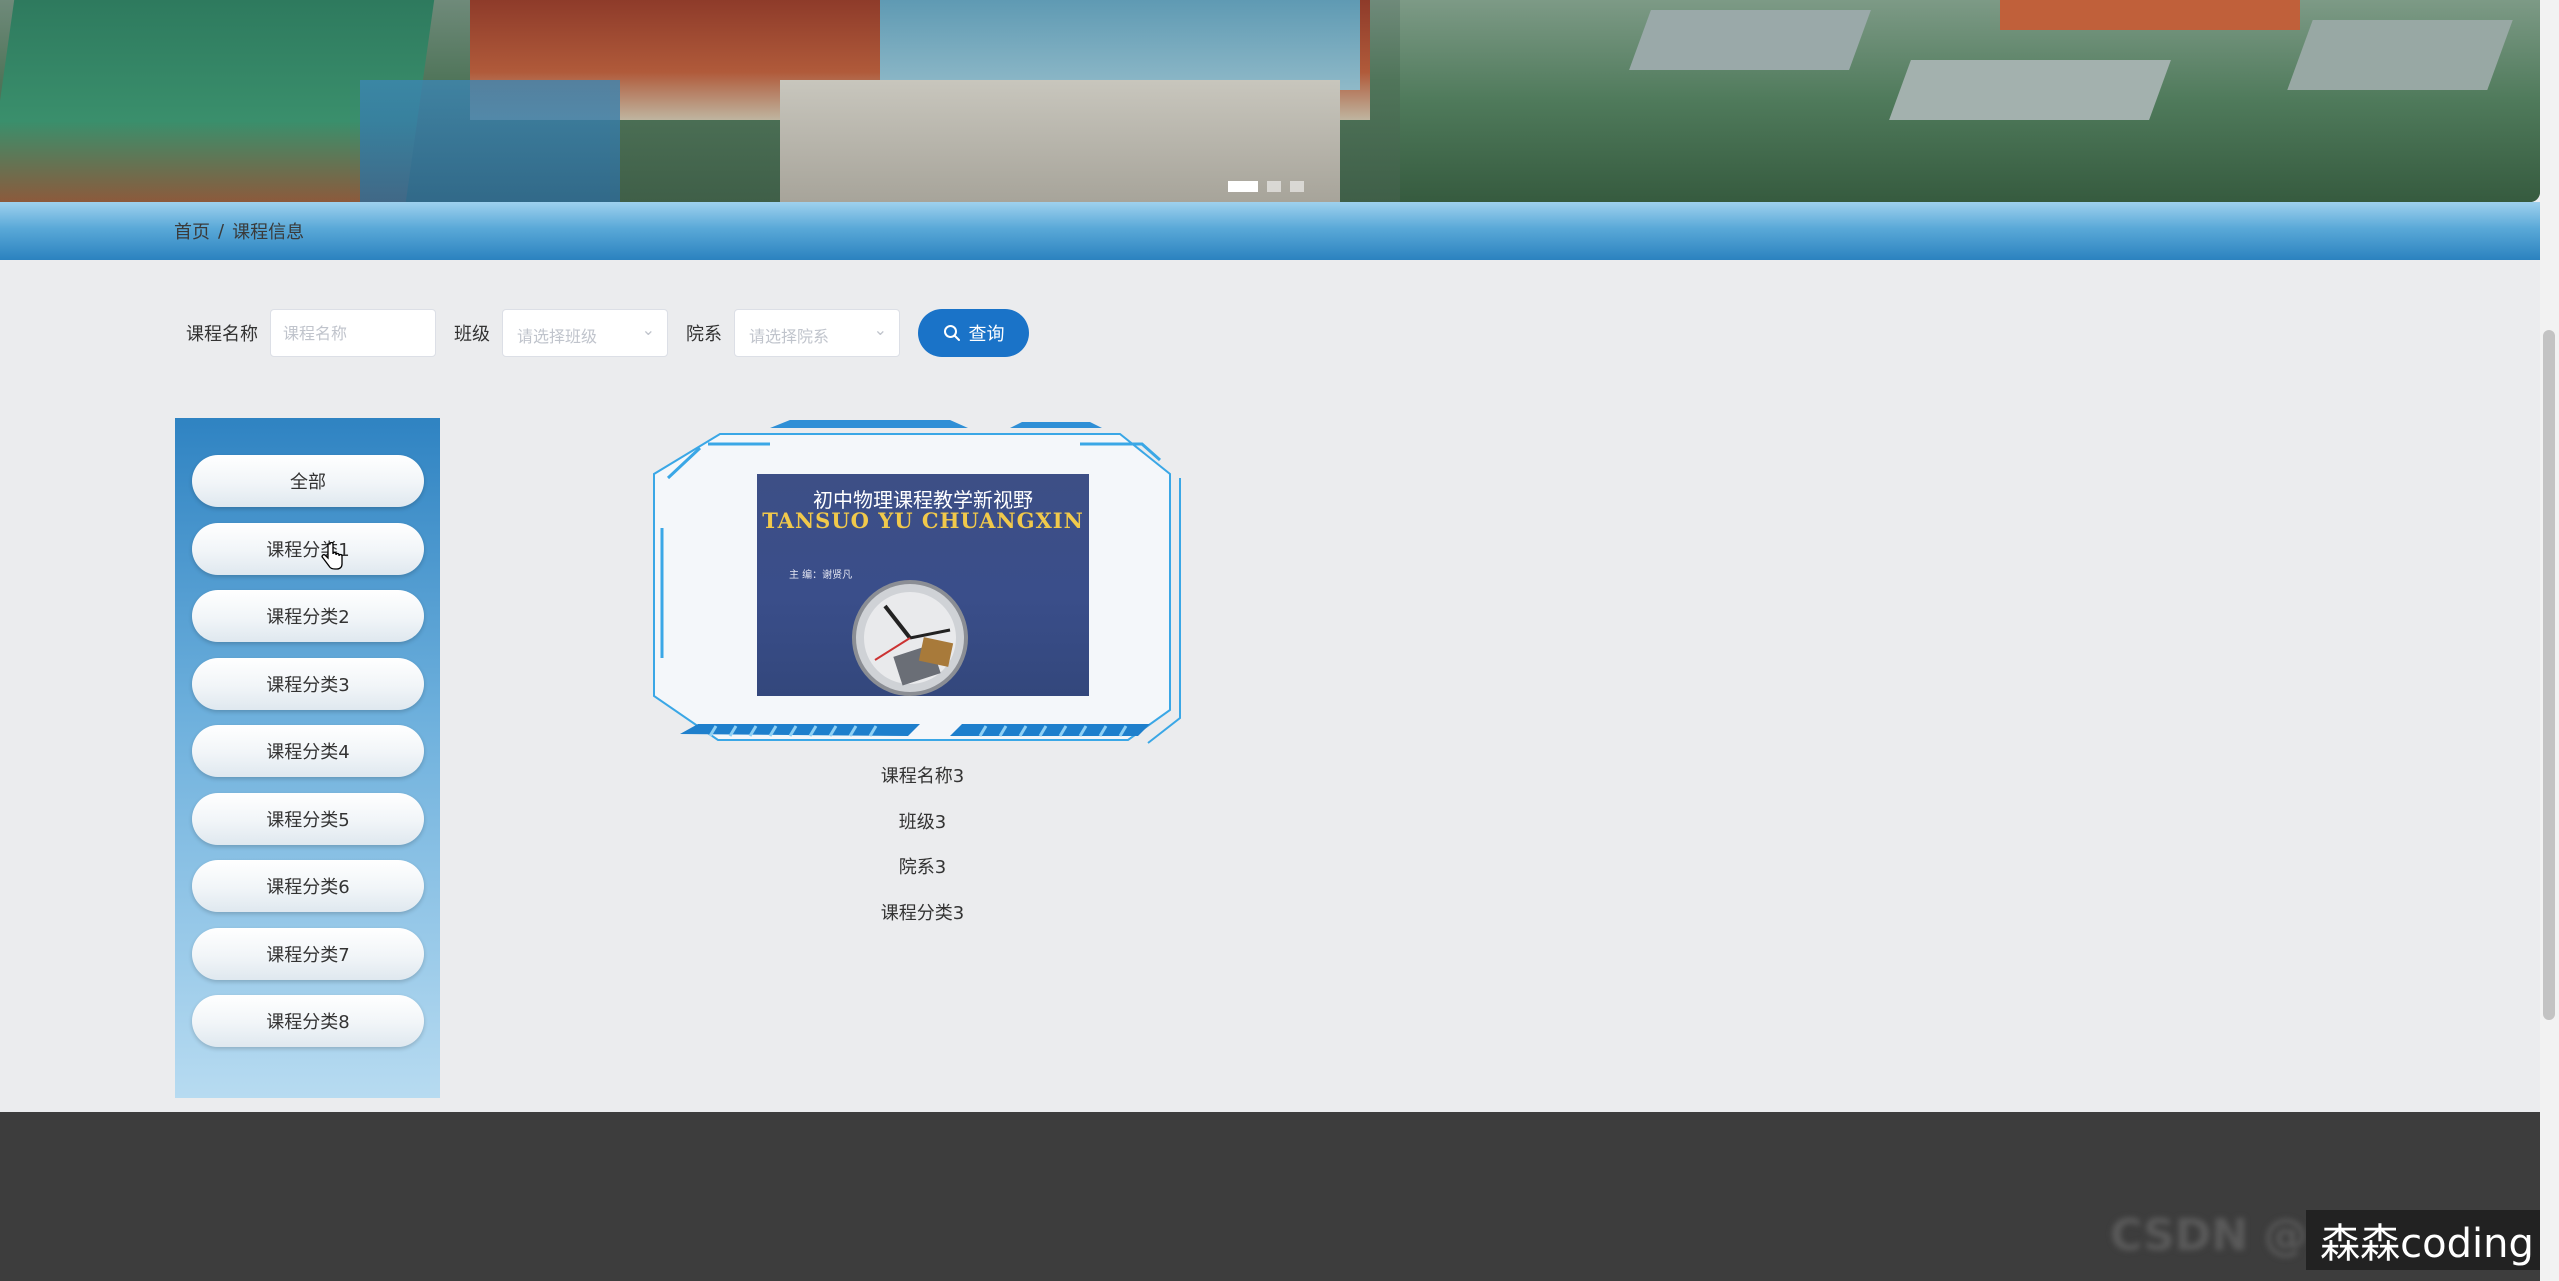  What do you see at coordinates (821, 575) in the screenshot?
I see `cover-author: 主 编：谢贤凡` at bounding box center [821, 575].